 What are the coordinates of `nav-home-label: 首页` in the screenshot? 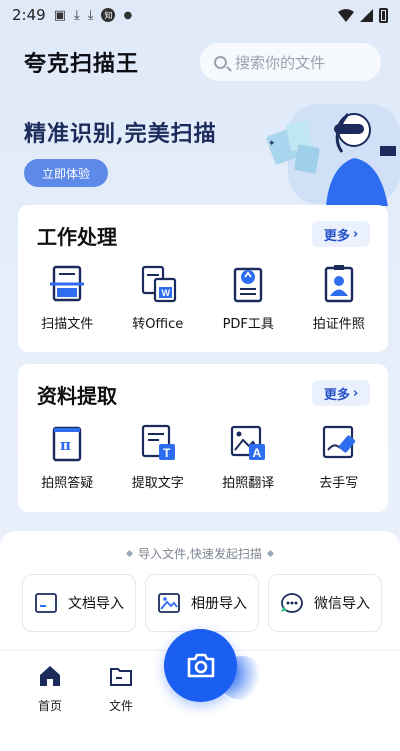 It's located at (49, 706).